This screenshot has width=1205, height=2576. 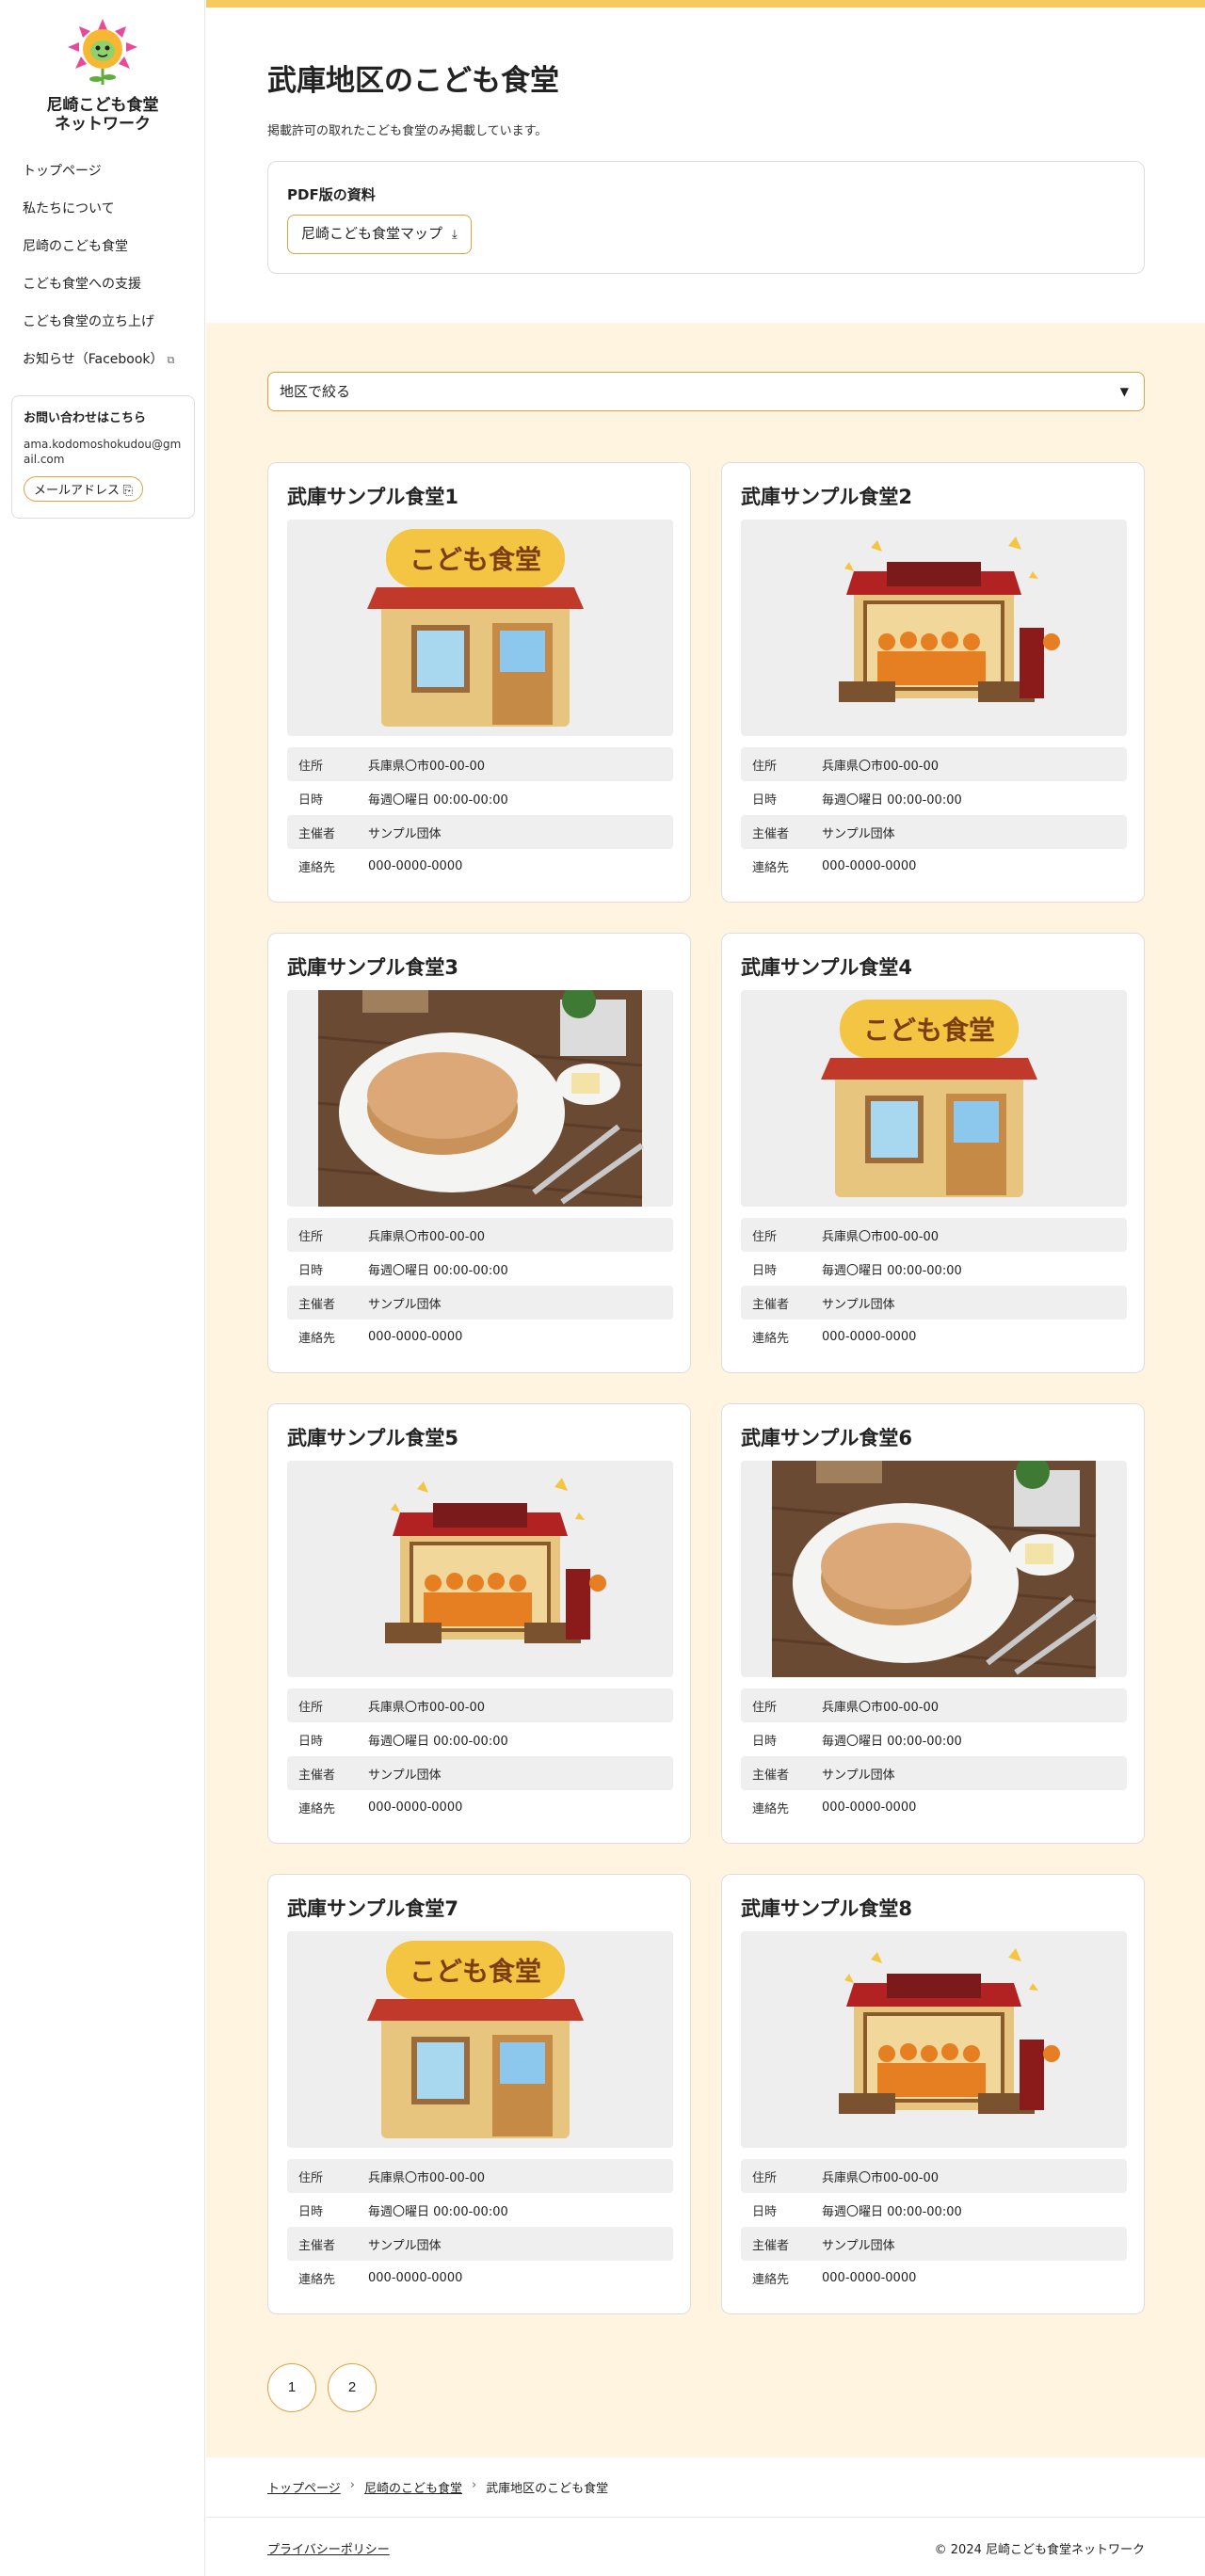 What do you see at coordinates (98, 177) in the screenshot?
I see `nav-item-top: トップページ` at bounding box center [98, 177].